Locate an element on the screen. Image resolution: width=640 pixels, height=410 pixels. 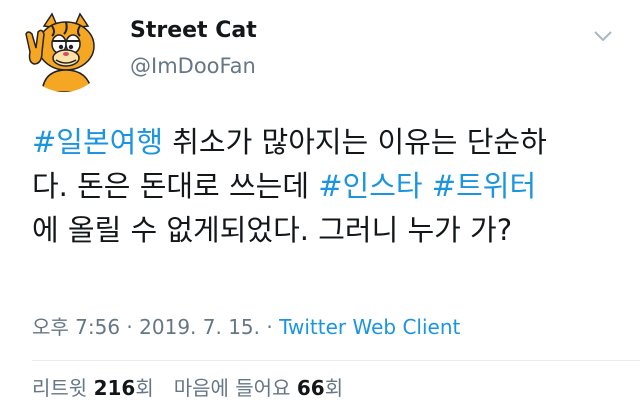
avatar is located at coordinates (64, 50).